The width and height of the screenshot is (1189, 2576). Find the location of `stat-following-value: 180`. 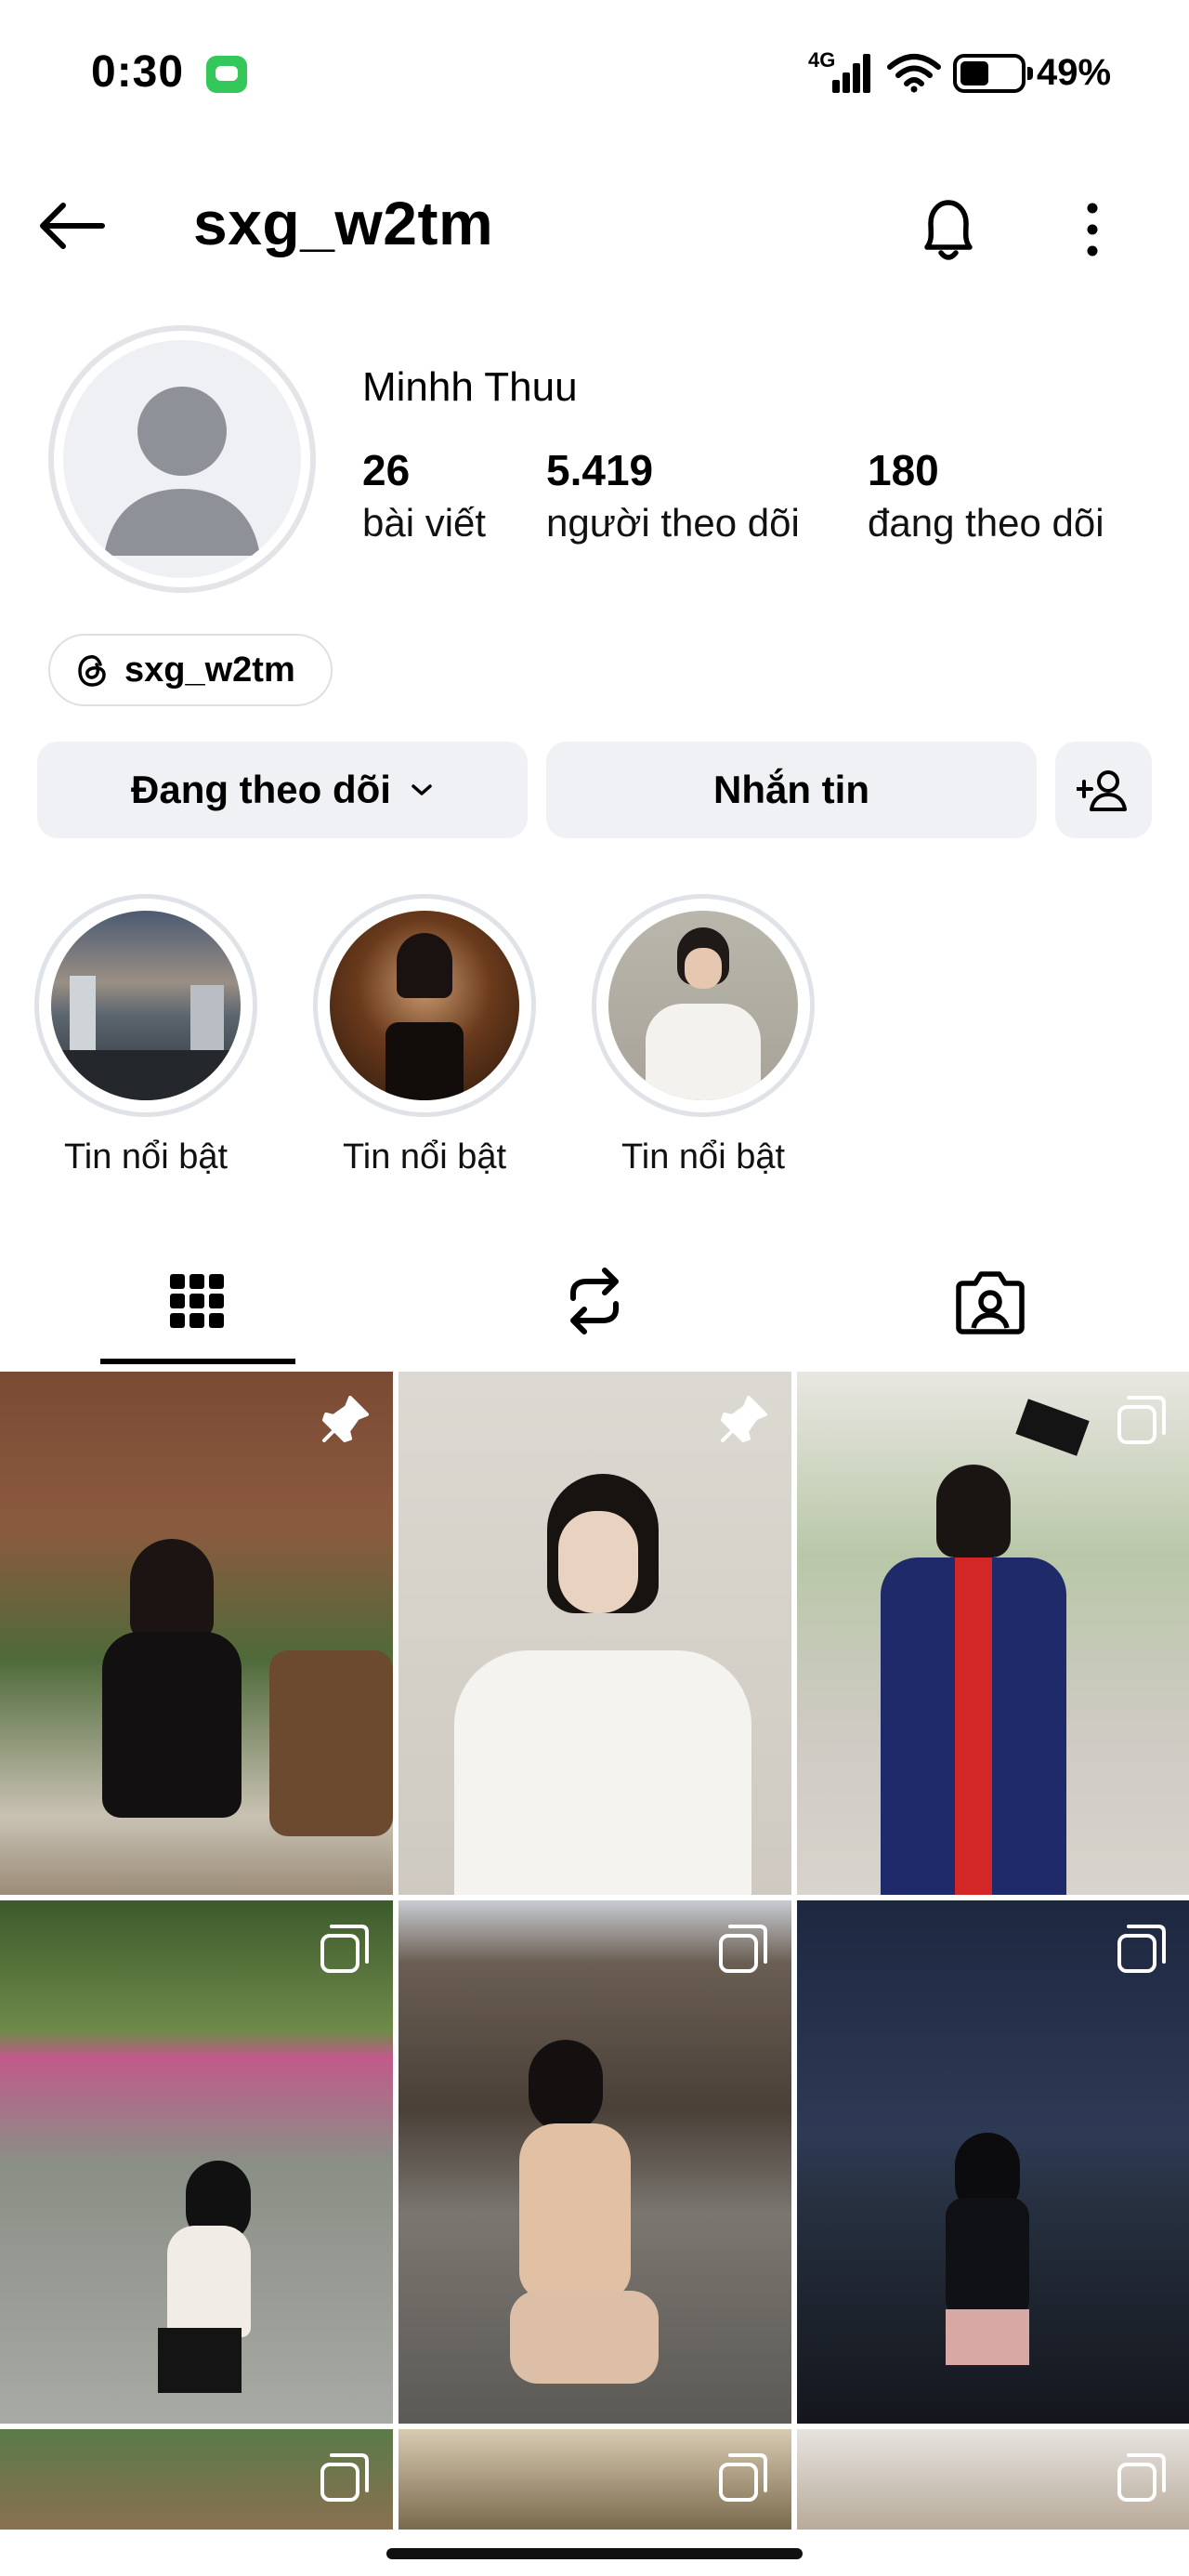

stat-following-value: 180 is located at coordinates (904, 470).